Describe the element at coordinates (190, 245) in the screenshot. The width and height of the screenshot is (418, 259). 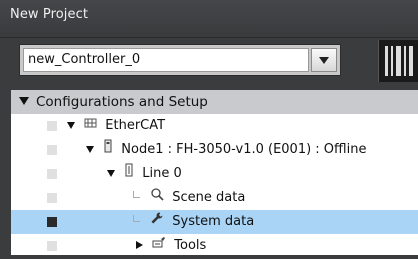
I see `tree-item-label: Tools` at that location.